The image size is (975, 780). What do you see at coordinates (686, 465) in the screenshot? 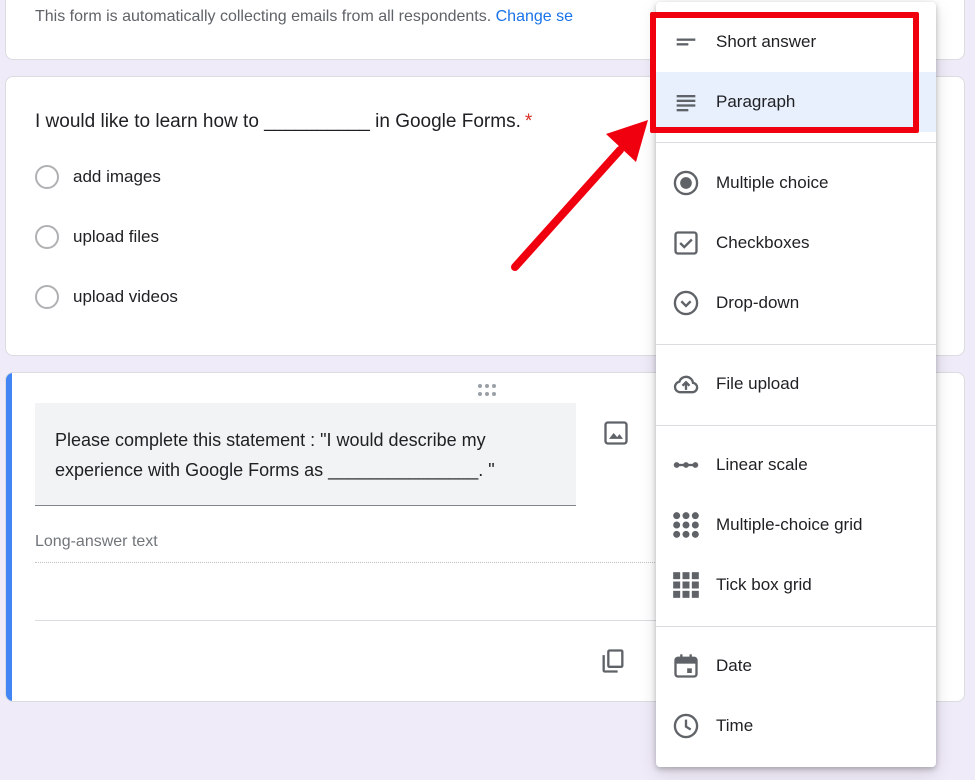
I see `linear-scale-icon` at bounding box center [686, 465].